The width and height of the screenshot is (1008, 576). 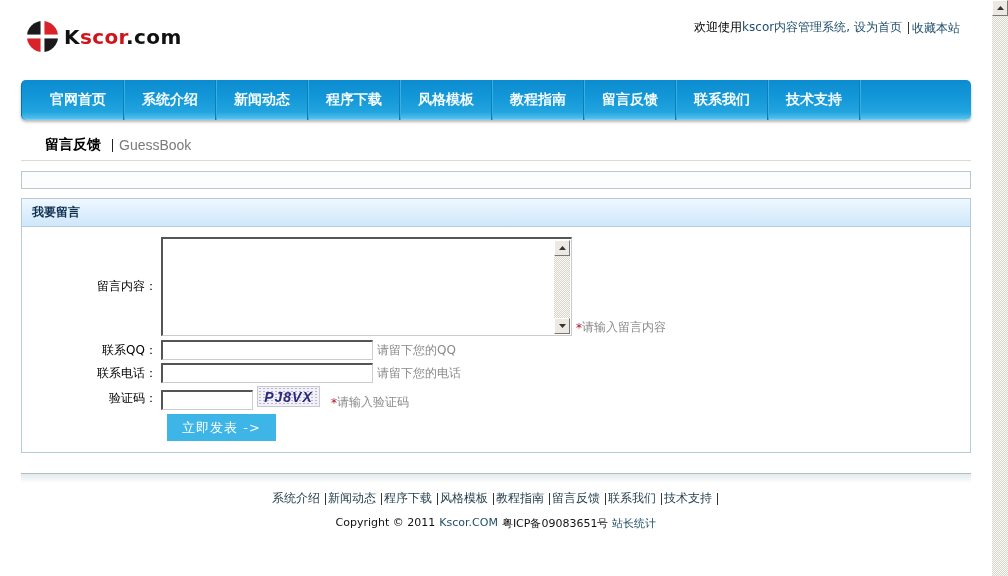 What do you see at coordinates (1000, 288) in the screenshot?
I see `scrollbar-track` at bounding box center [1000, 288].